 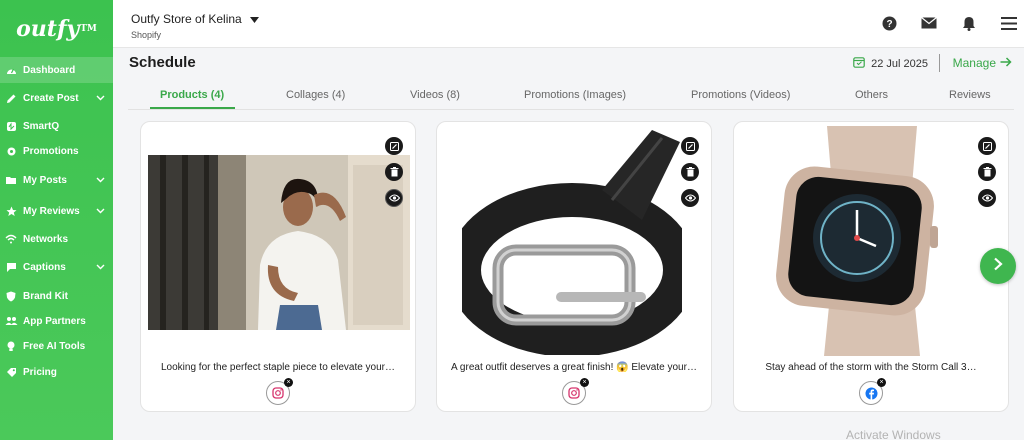 What do you see at coordinates (11, 211) in the screenshot?
I see `star-icon` at bounding box center [11, 211].